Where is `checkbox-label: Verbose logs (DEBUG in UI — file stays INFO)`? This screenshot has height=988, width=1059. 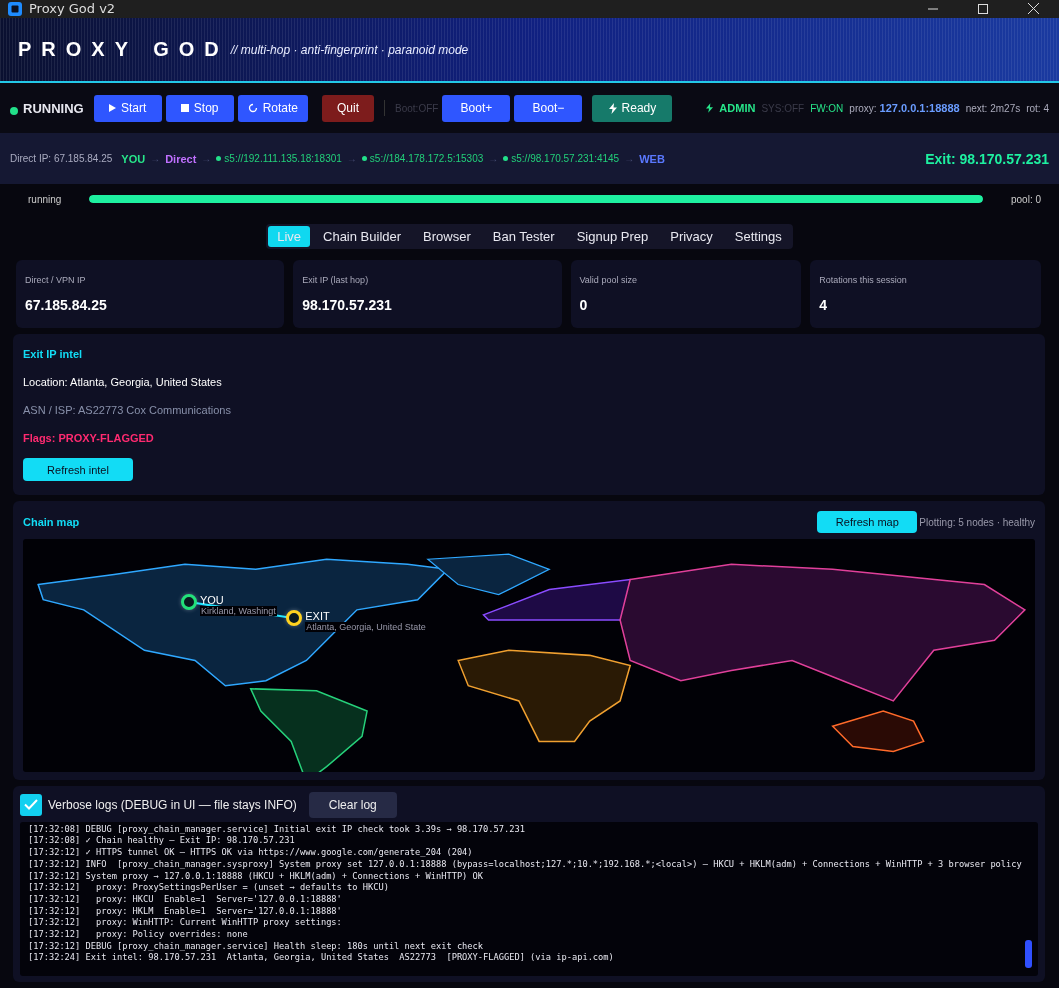
checkbox-label: Verbose logs (DEBUG in UI — file stays INFO) is located at coordinates (172, 804).